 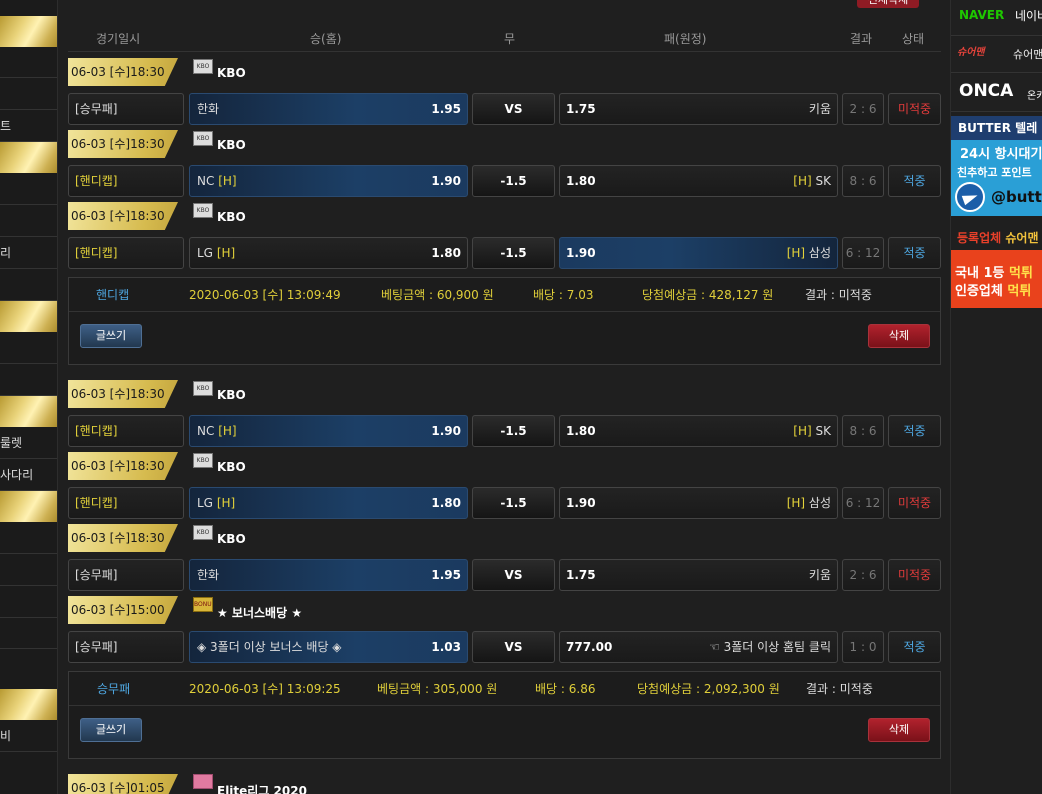 I want to click on ad-onca-brand: ONCA, so click(x=986, y=91).